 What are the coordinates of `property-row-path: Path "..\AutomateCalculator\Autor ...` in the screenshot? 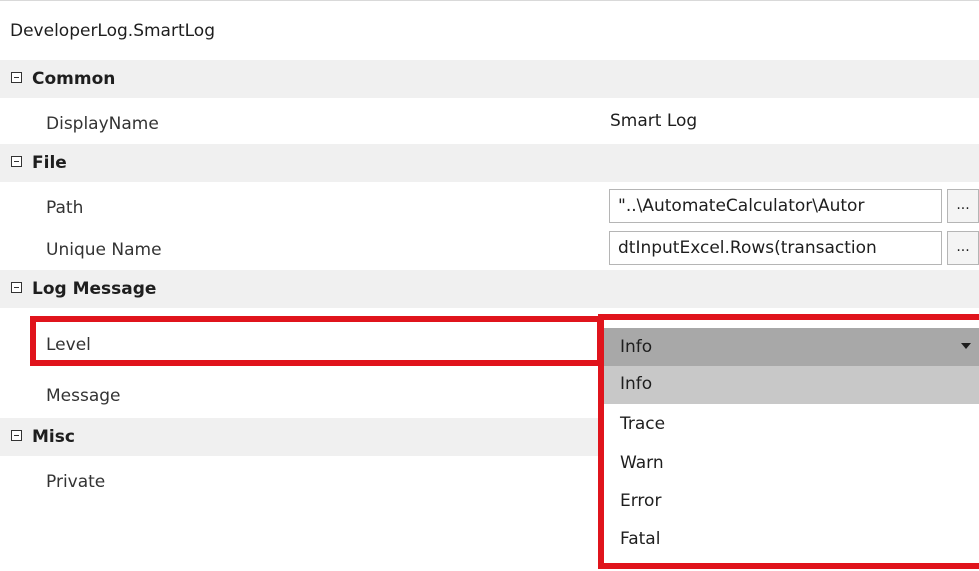 It's located at (506, 207).